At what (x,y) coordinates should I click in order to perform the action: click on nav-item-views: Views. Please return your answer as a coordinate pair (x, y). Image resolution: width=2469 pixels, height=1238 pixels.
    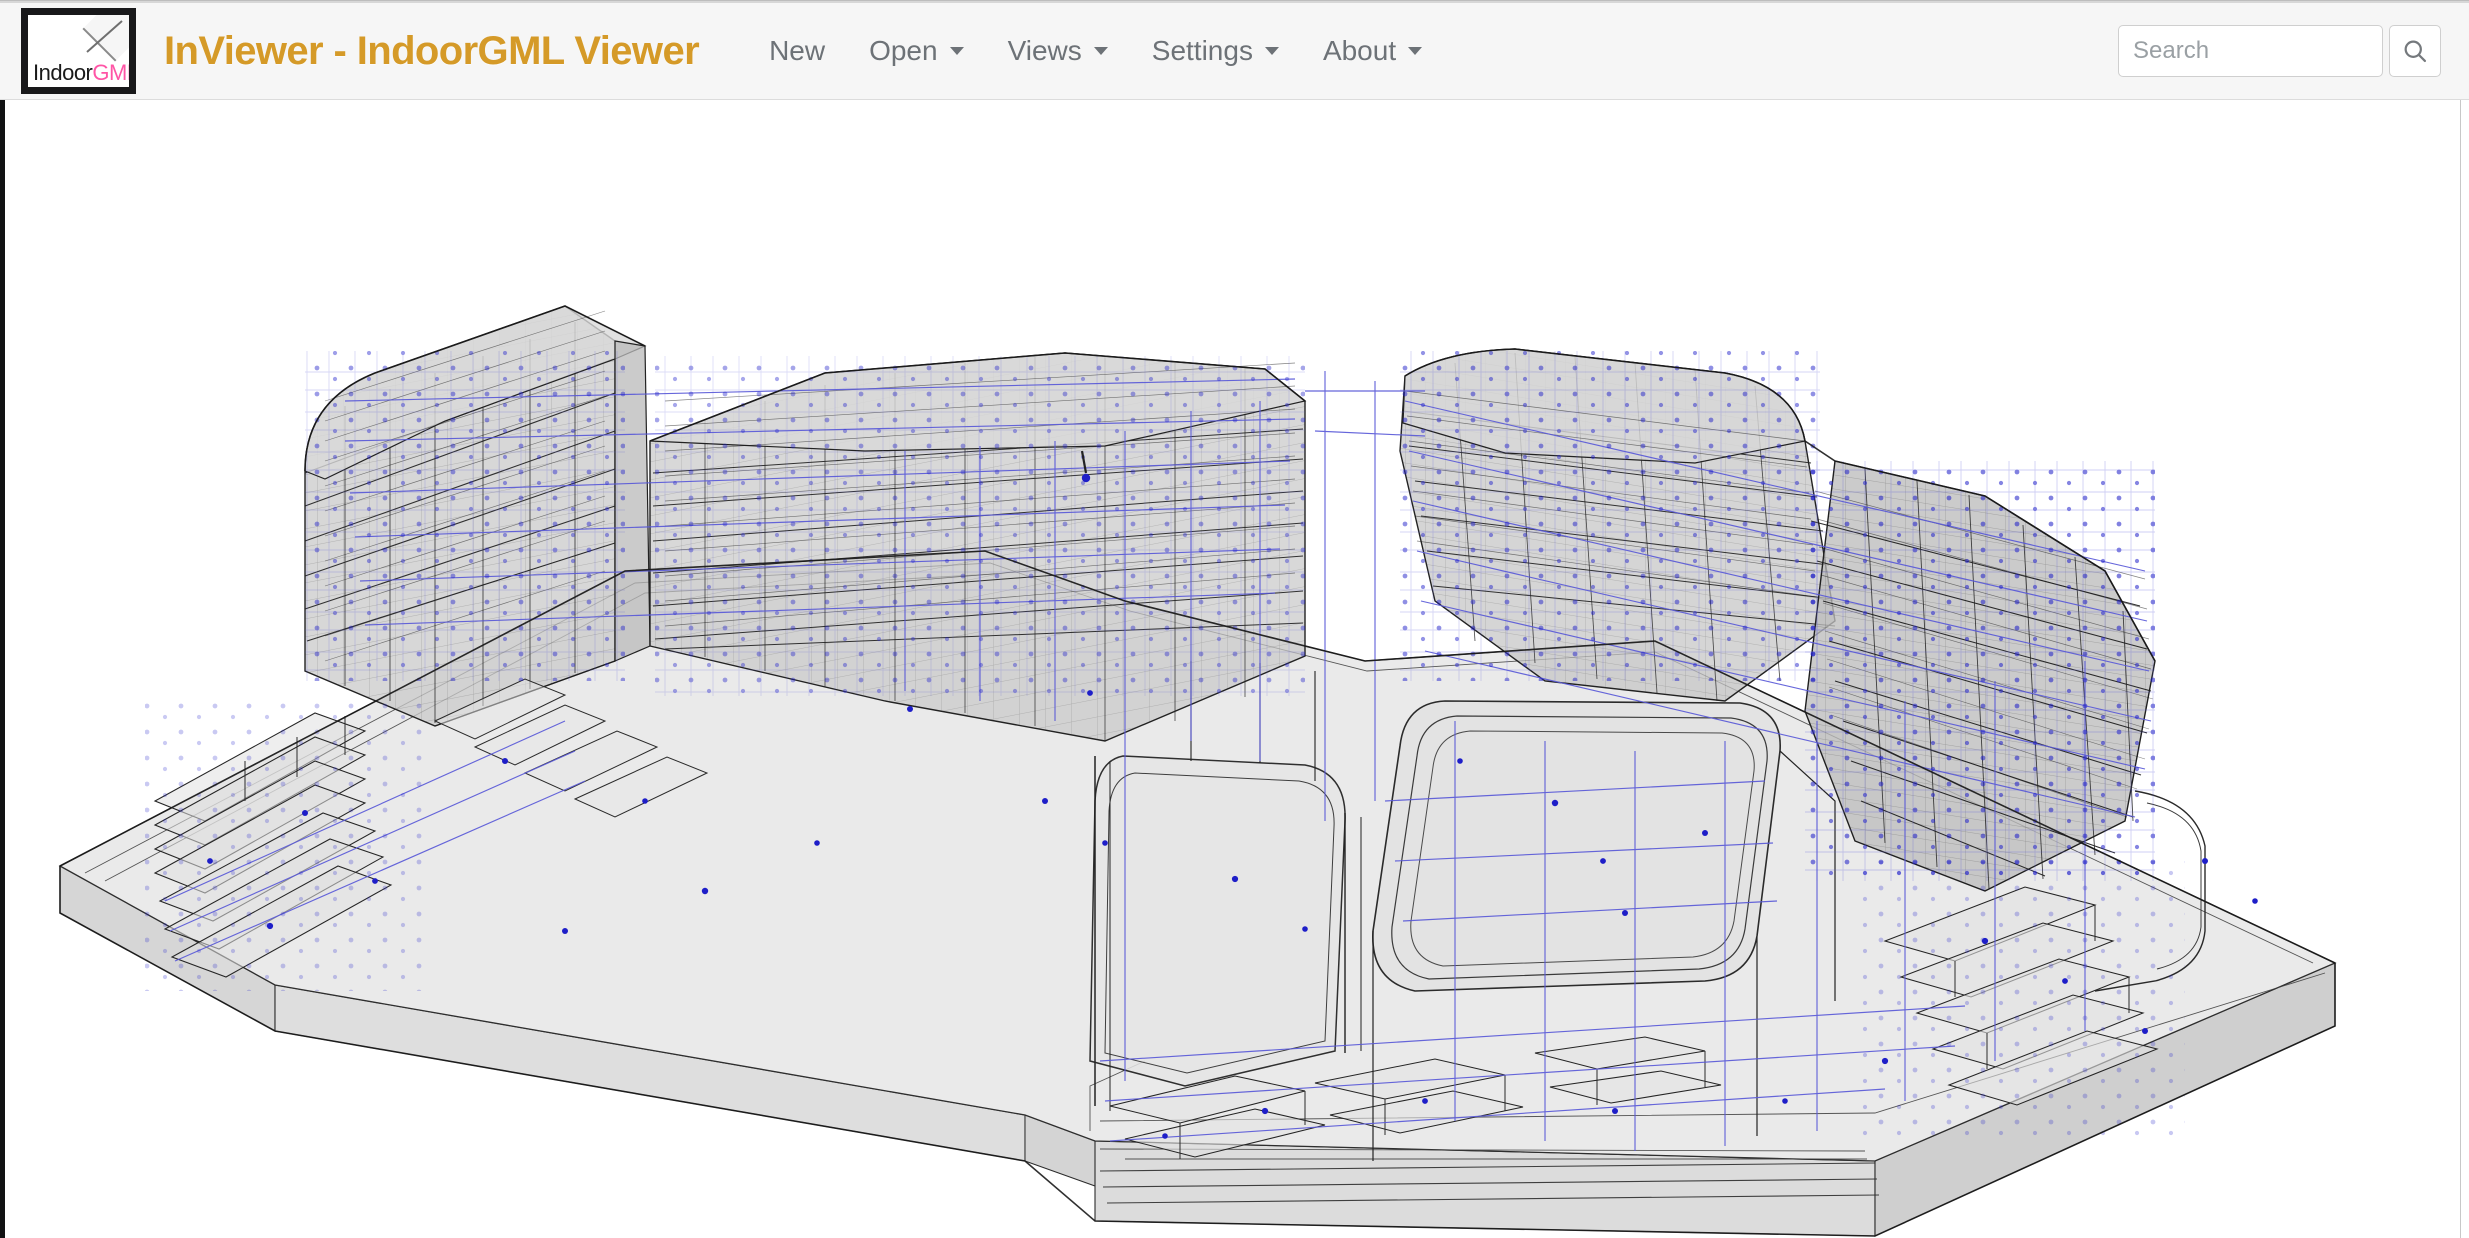
    Looking at the image, I should click on (1058, 51).